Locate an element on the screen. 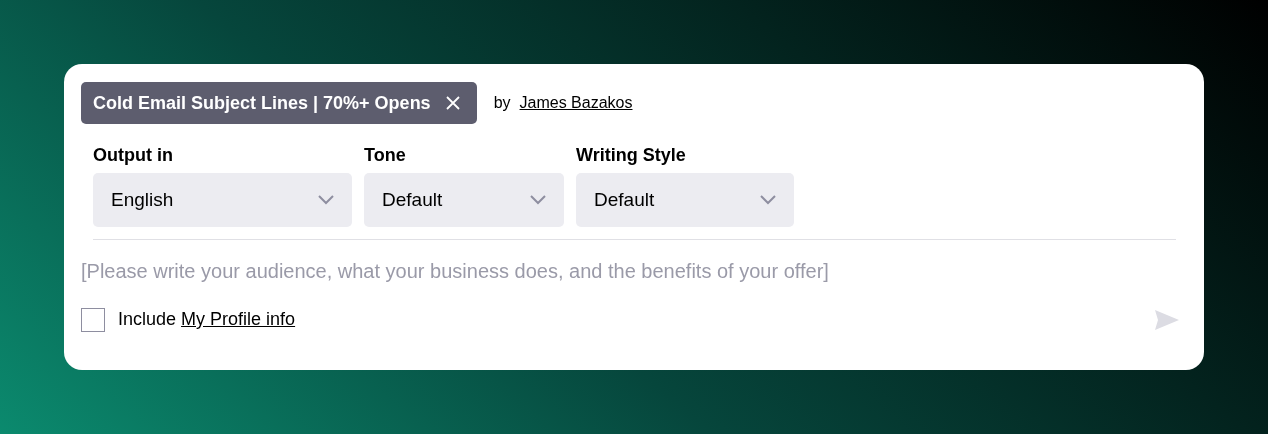 The image size is (1268, 434). by-label: by is located at coordinates (502, 103).